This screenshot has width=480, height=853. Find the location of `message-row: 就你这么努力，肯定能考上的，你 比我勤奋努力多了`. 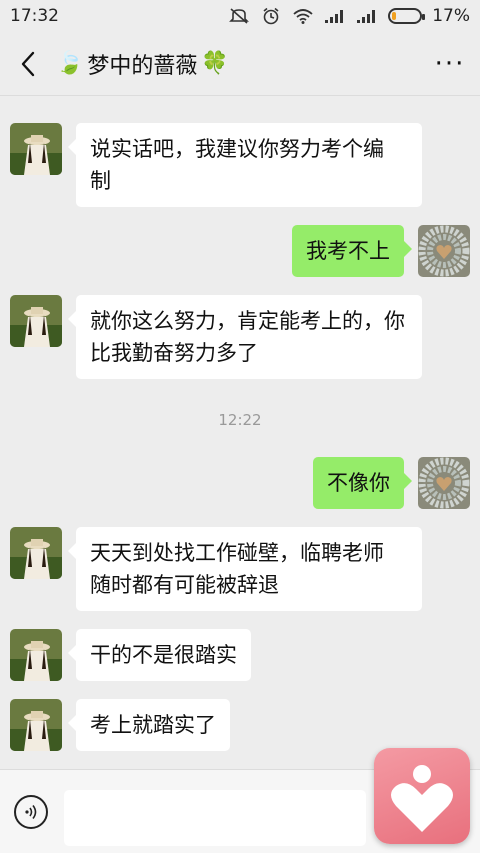

message-row: 就你这么努力，肯定能考上的，你 比我勤奋努力多了 is located at coordinates (216, 337).